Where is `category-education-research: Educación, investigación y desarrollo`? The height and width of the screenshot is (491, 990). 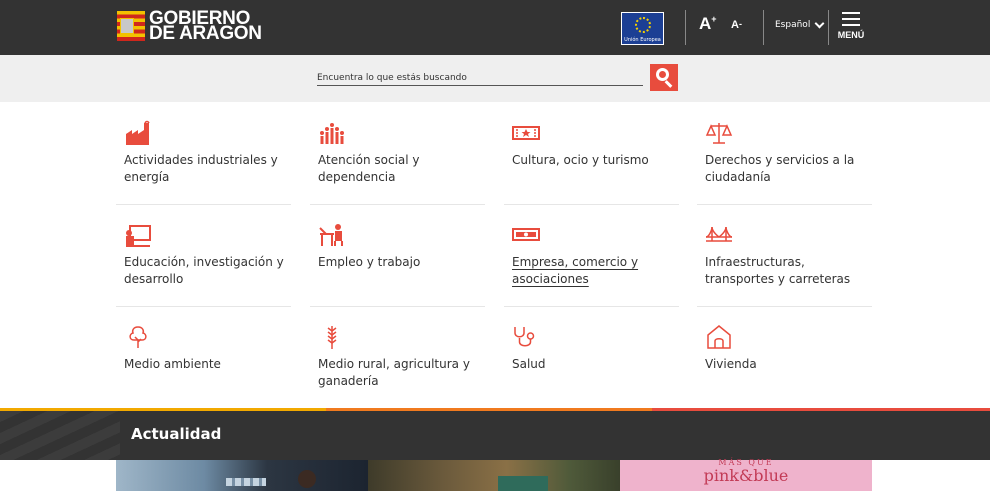 category-education-research: Educación, investigación y desarrollo is located at coordinates (203, 260).